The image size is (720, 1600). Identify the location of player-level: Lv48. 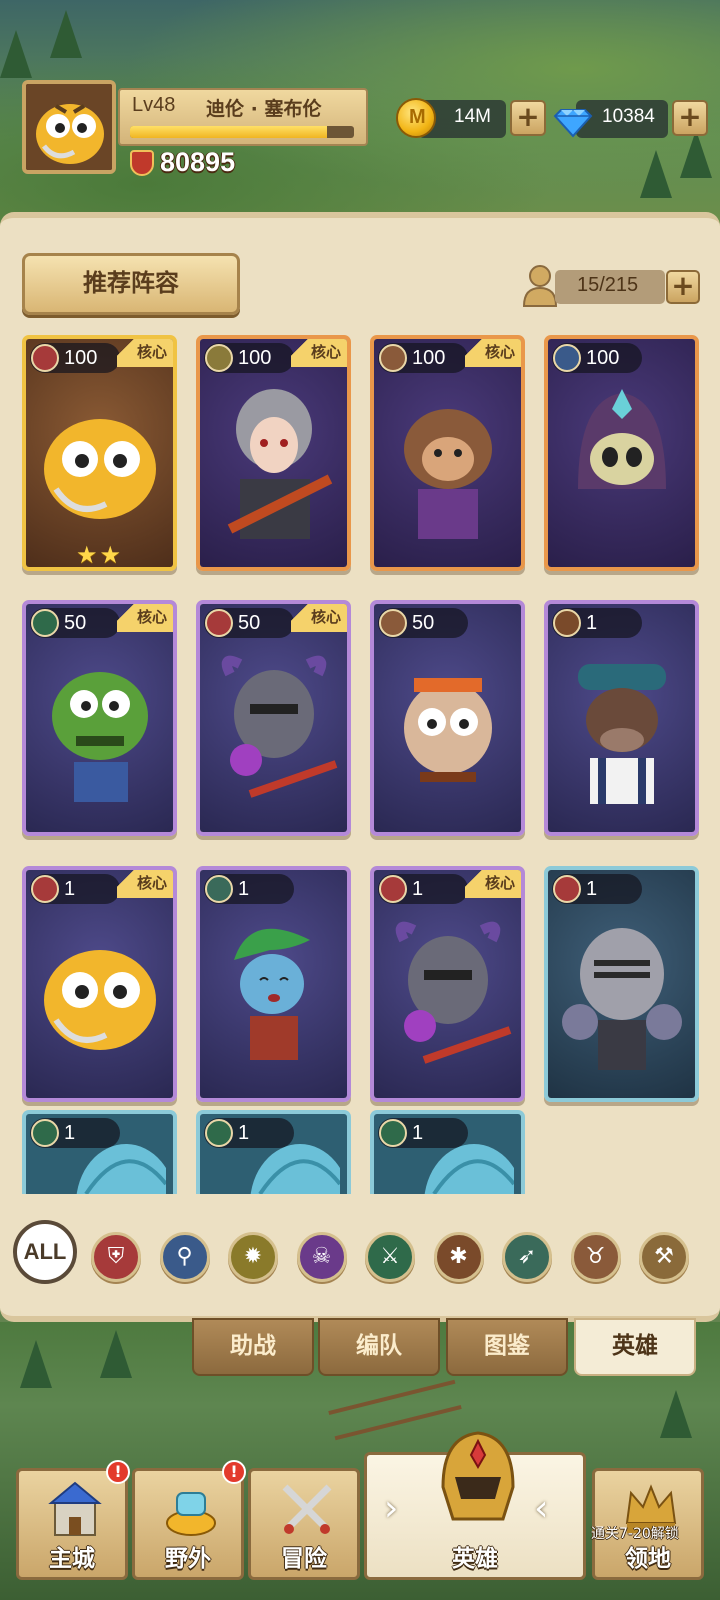
(154, 105).